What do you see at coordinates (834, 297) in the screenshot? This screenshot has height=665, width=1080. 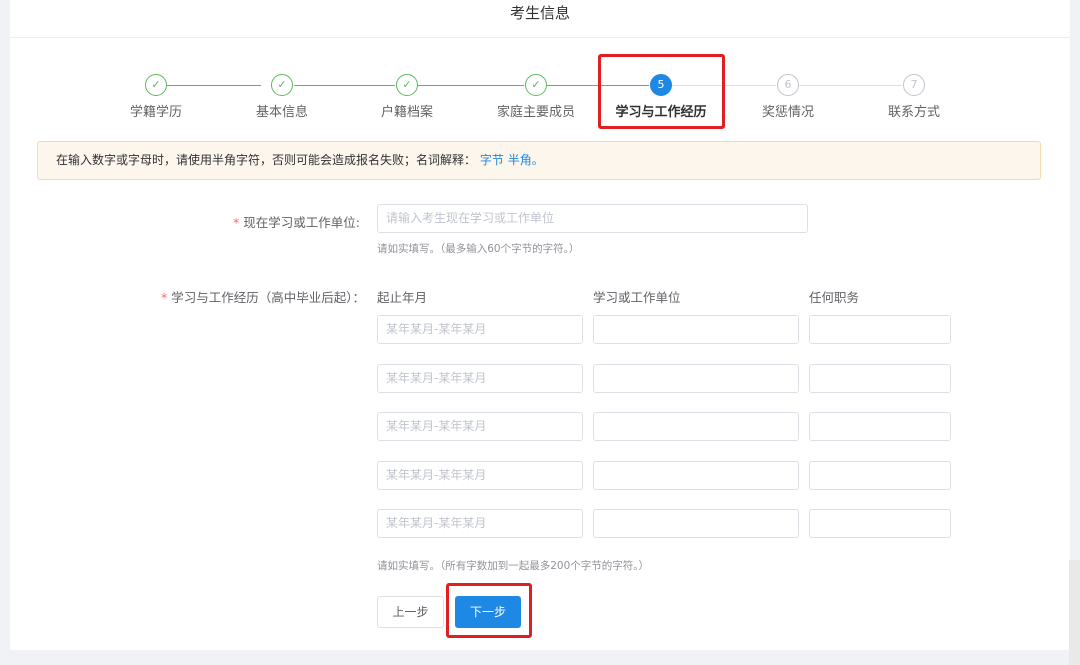 I see `column-header-position: 任何职务` at bounding box center [834, 297].